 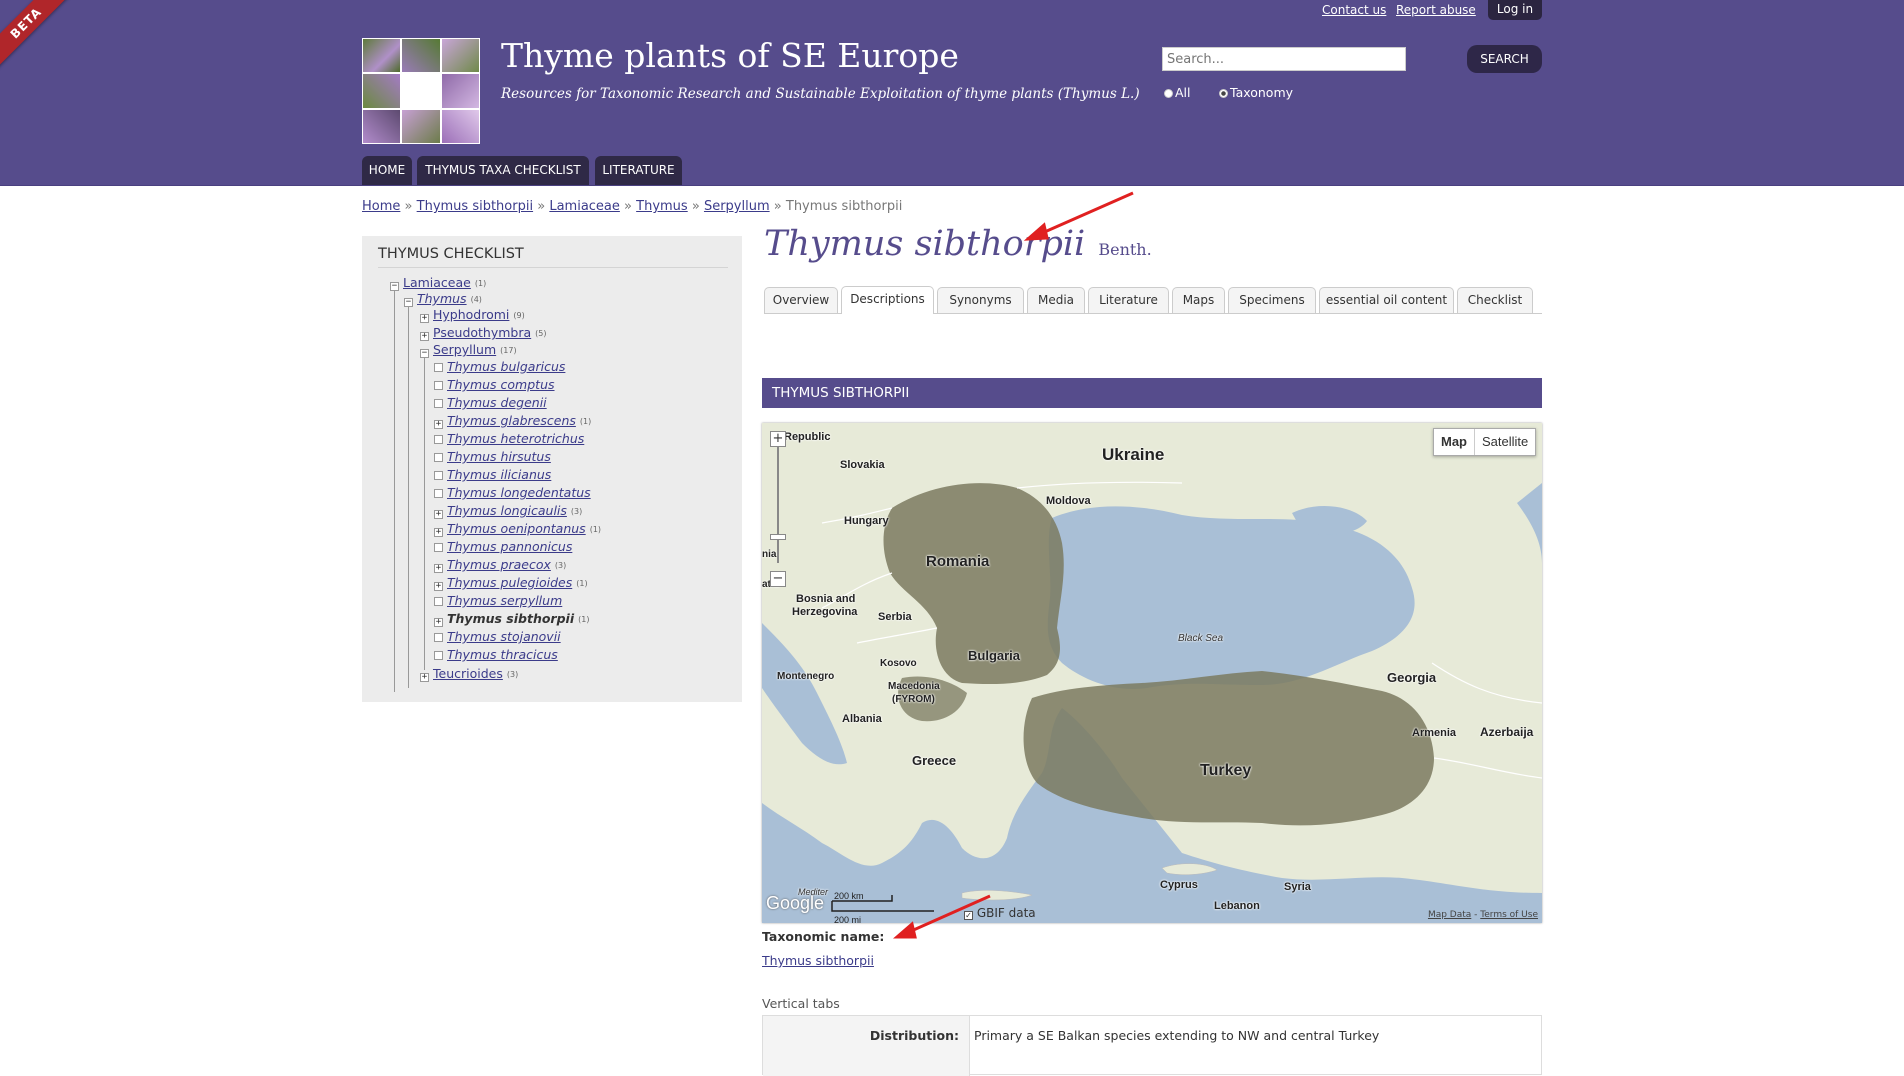 I want to click on zoom-out-icon: −, so click(x=778, y=579).